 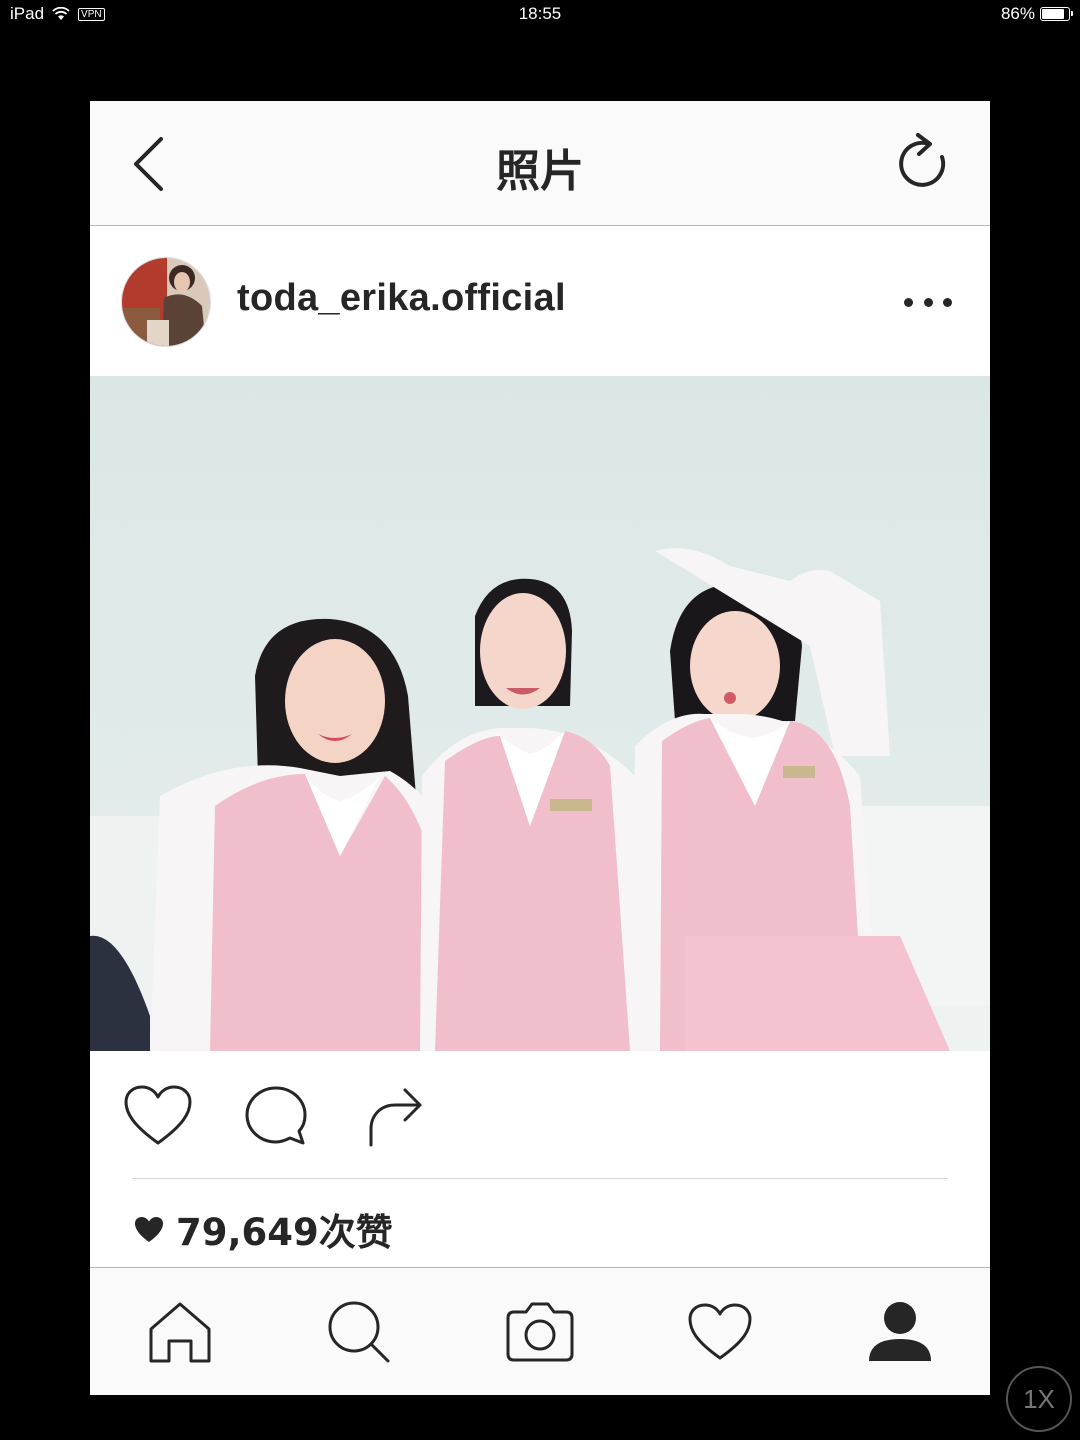 What do you see at coordinates (401, 298) in the screenshot?
I see `username: toda_erika.official` at bounding box center [401, 298].